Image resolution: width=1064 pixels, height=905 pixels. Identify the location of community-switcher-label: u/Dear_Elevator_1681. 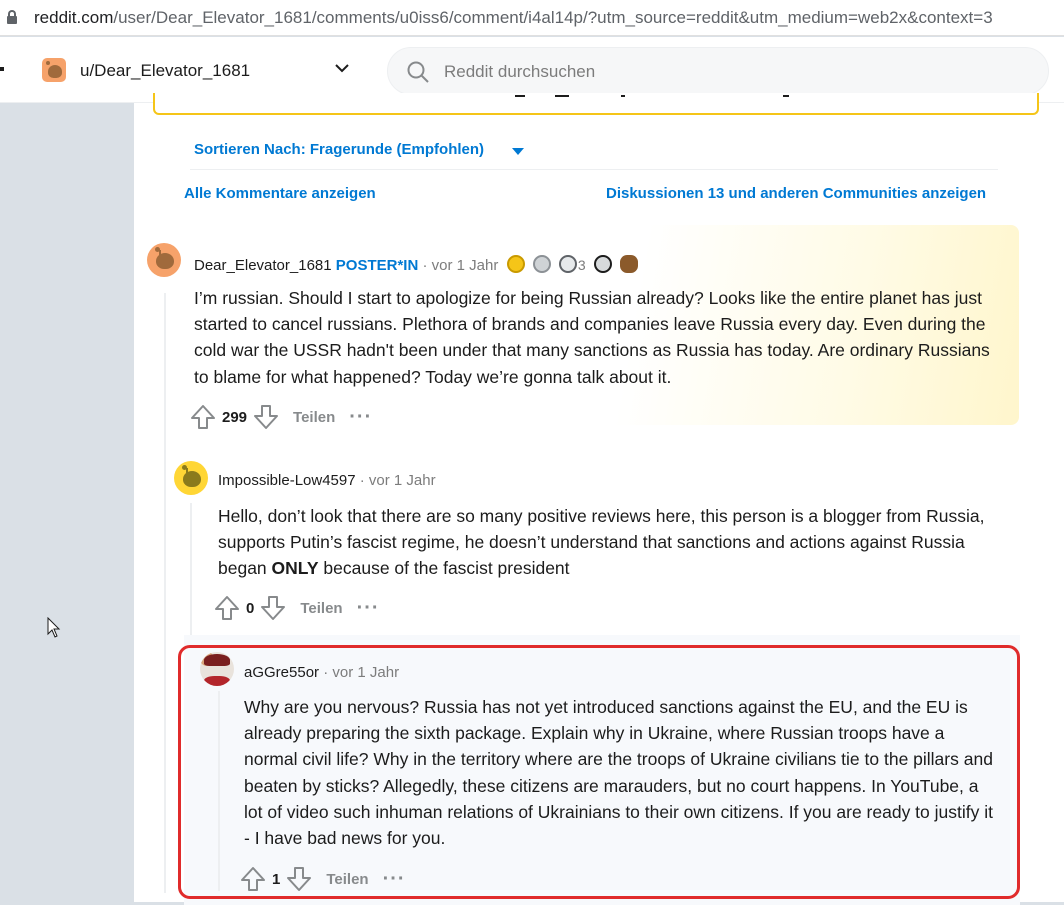
(165, 71).